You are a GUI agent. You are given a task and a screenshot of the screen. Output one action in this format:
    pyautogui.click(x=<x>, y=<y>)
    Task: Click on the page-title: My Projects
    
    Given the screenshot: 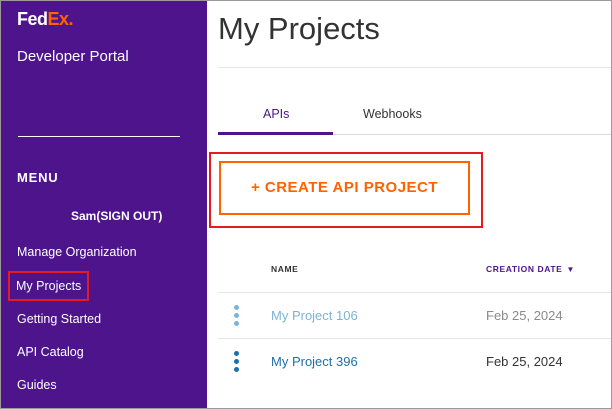 What is the action you would take?
    pyautogui.click(x=299, y=28)
    